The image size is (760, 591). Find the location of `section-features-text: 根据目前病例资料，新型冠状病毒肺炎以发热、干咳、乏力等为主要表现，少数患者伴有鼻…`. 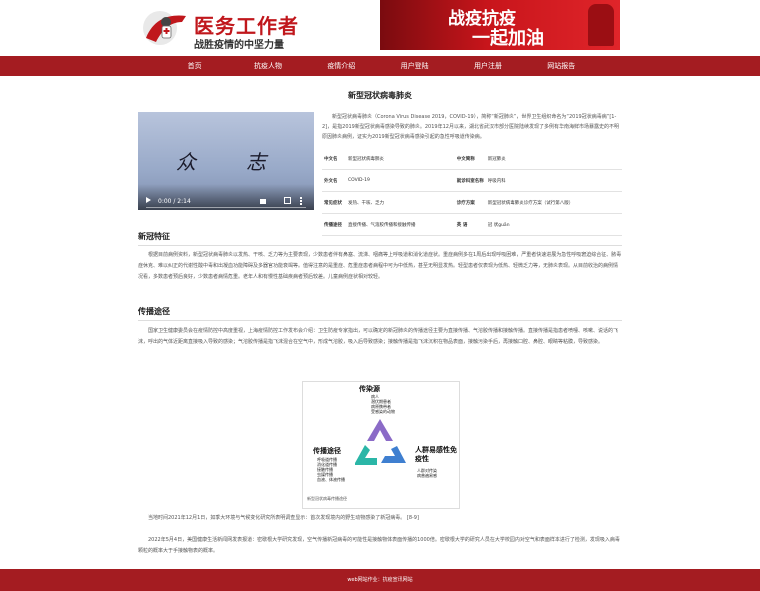

section-features-text: 根据目前病例资料，新型冠状病毒肺炎以发热、干咳、乏力等为主要表现，少数患者伴有鼻… is located at coordinates (380, 266).